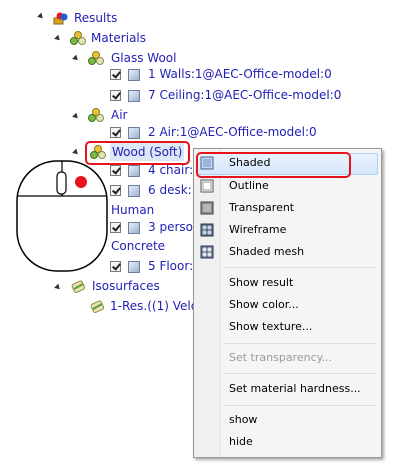 The width and height of the screenshot is (404, 474). What do you see at coordinates (132, 210) in the screenshot?
I see `tree-item-human: Human` at bounding box center [132, 210].